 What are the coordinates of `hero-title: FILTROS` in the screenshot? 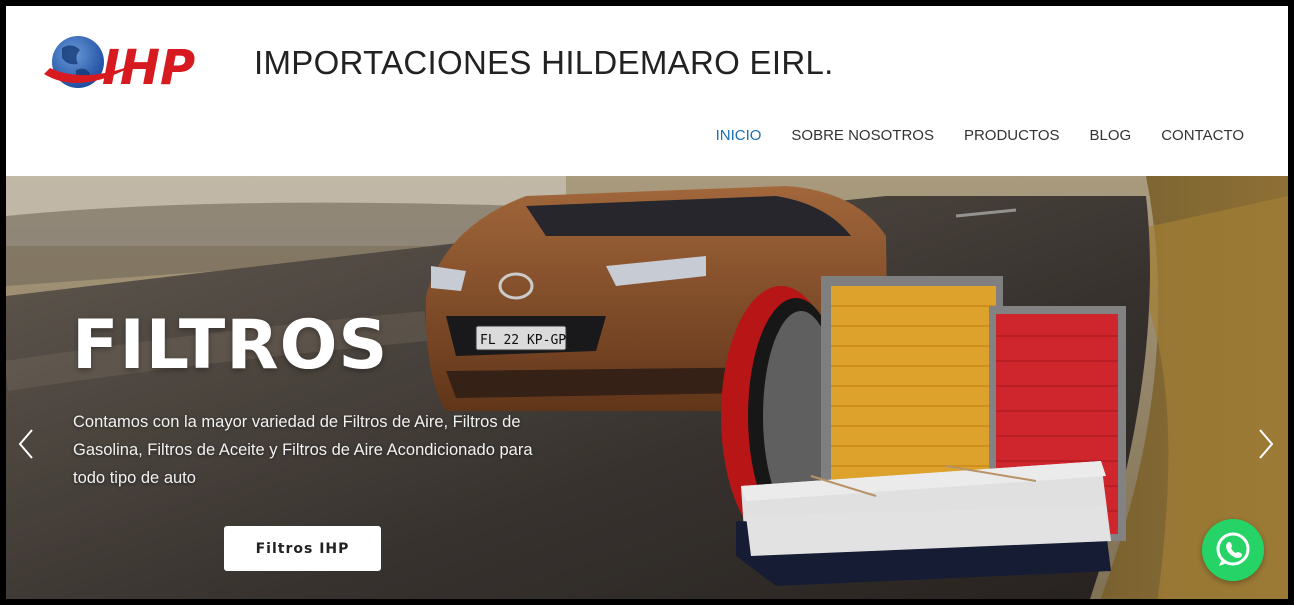 It's located at (230, 345).